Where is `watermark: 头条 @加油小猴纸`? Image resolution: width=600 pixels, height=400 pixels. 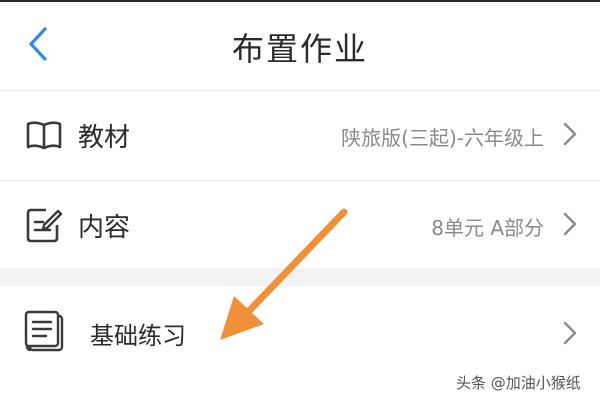 watermark: 头条 @加油小猴纸 is located at coordinates (518, 383).